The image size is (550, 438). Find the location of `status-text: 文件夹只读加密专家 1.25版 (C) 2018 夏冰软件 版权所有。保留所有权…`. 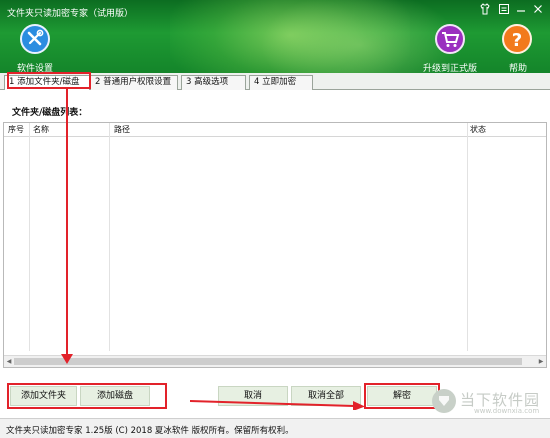

status-text: 文件夹只读加密专家 1.25版 (C) 2018 夏冰软件 版权所有。保留所有权… is located at coordinates (150, 431).